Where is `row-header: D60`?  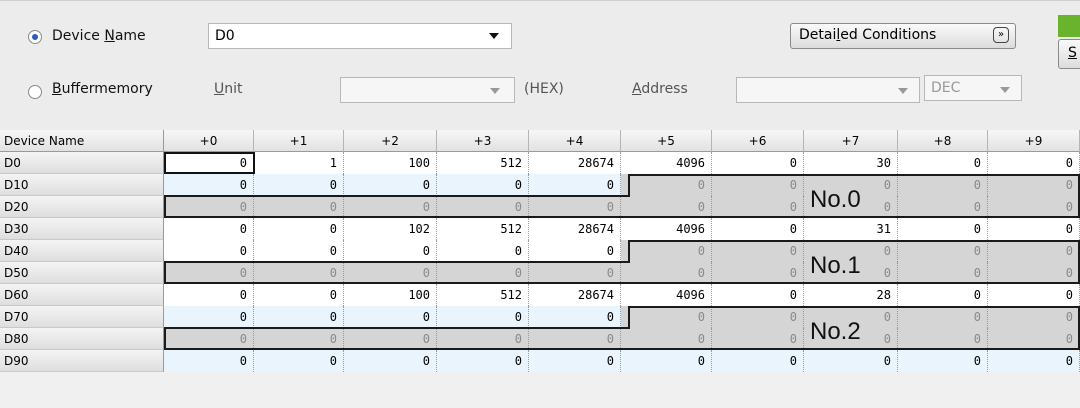
row-header: D60 is located at coordinates (82, 295).